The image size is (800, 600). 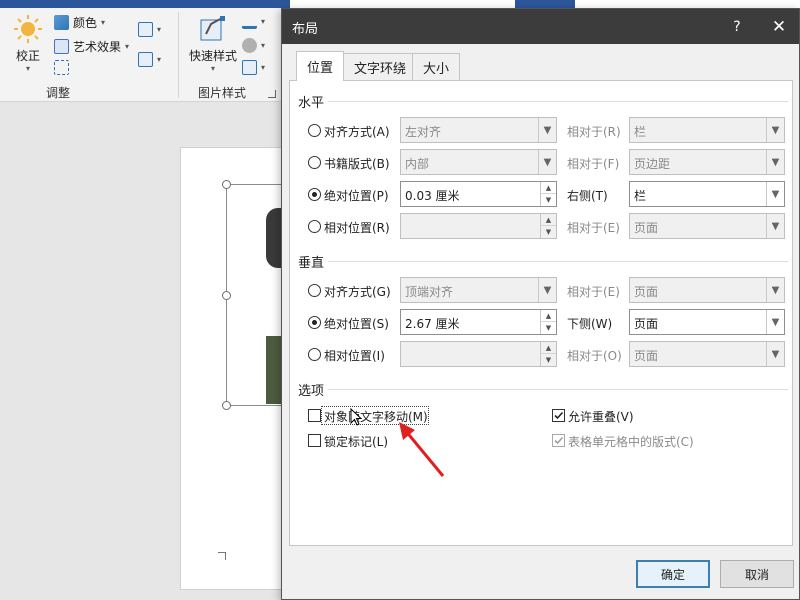 What do you see at coordinates (145, 29) in the screenshot?
I see `change-picture-icon` at bounding box center [145, 29].